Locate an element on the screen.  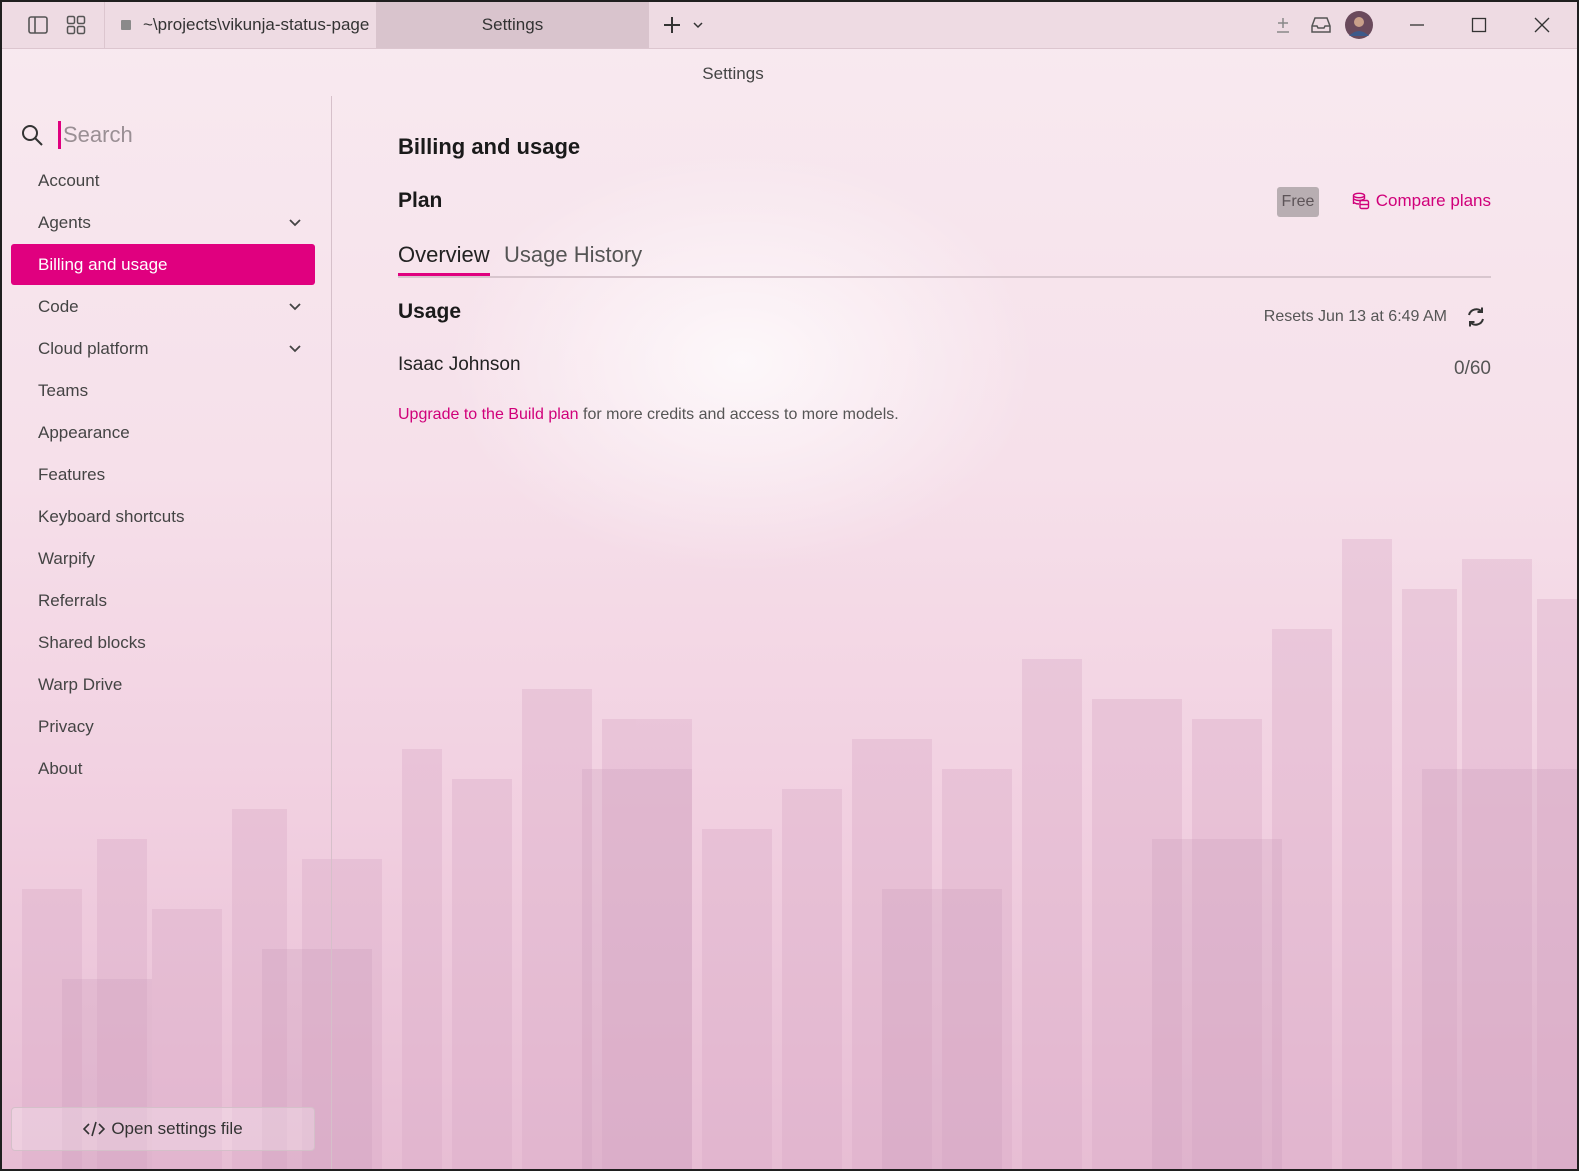
sidebar-item-warpify: Warpify is located at coordinates (163, 558).